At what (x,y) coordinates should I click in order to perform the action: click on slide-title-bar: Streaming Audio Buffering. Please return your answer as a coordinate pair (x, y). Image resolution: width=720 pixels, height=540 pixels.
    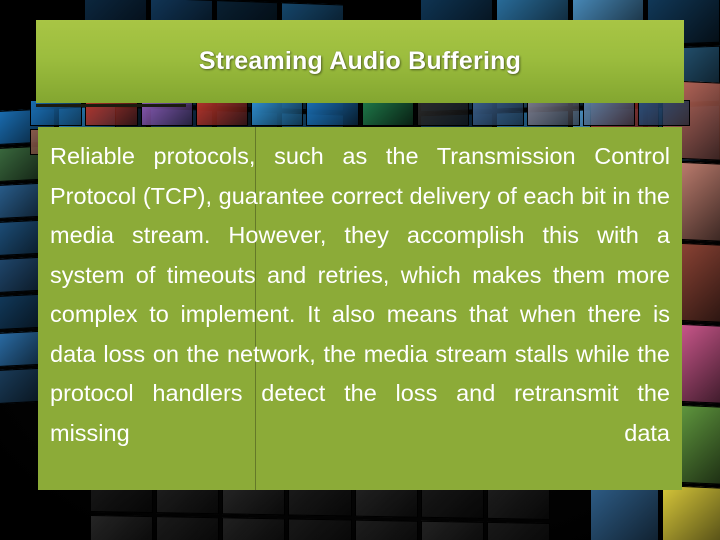
    Looking at the image, I should click on (360, 61).